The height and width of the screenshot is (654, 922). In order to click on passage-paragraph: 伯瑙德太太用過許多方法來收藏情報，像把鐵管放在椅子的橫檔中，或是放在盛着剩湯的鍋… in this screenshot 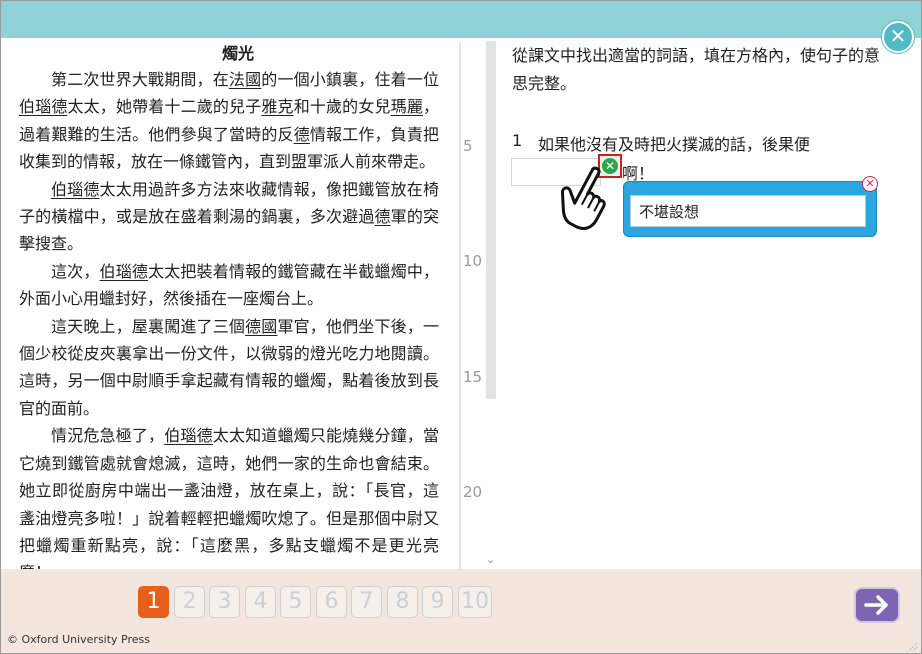, I will do `click(229, 217)`.